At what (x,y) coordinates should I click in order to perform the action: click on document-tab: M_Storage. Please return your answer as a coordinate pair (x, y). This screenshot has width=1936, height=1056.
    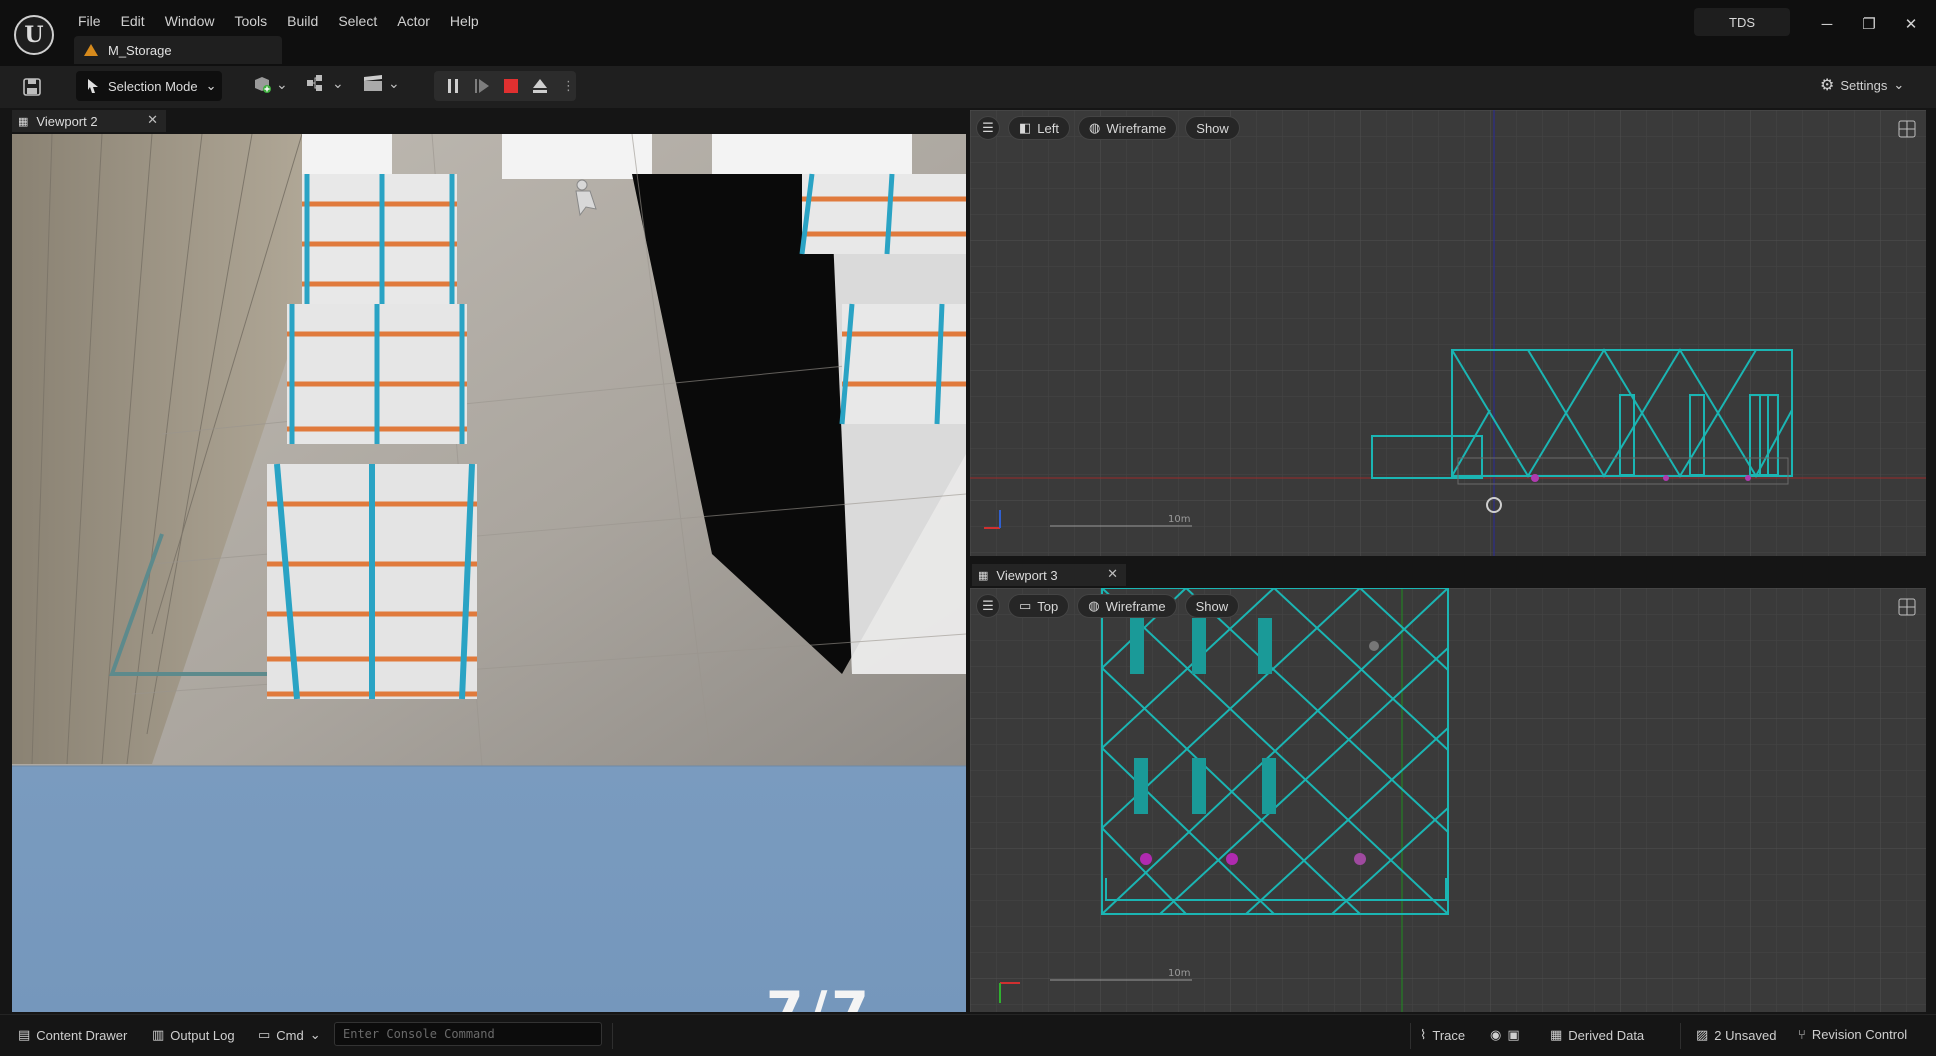
    Looking at the image, I should click on (178, 50).